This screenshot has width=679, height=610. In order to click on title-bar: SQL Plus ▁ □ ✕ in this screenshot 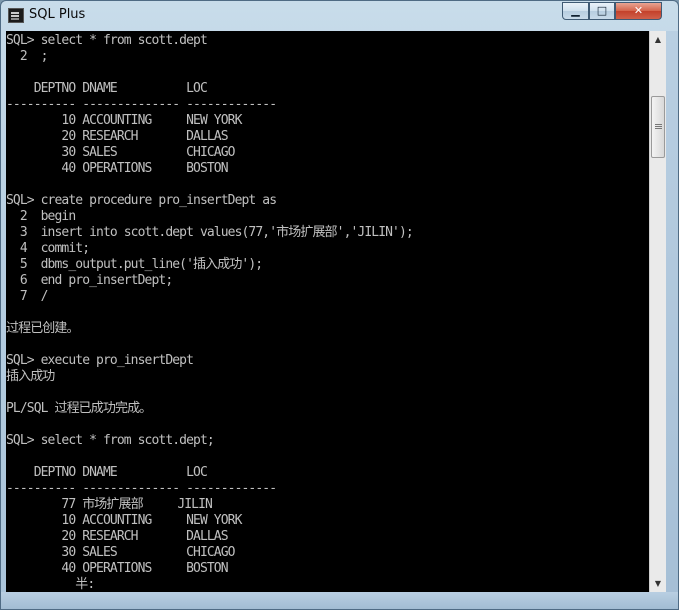, I will do `click(339, 16)`.